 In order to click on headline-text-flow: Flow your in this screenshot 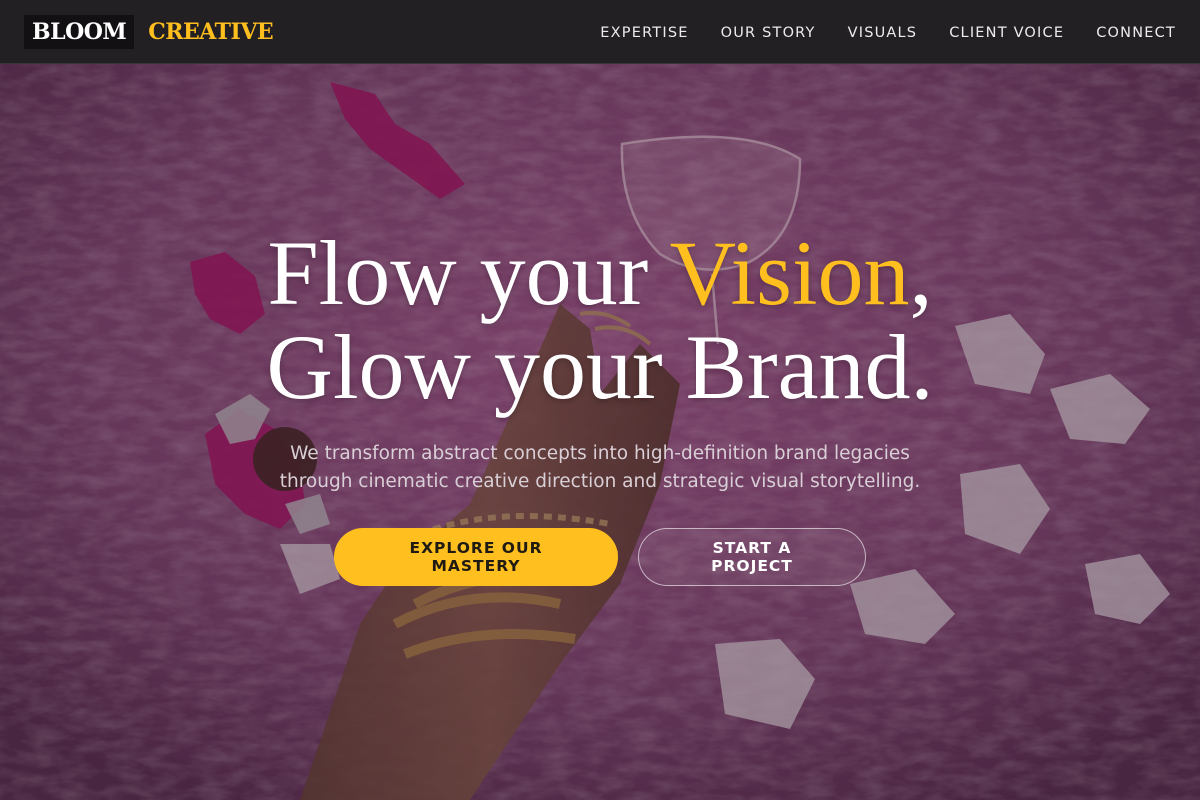, I will do `click(468, 273)`.